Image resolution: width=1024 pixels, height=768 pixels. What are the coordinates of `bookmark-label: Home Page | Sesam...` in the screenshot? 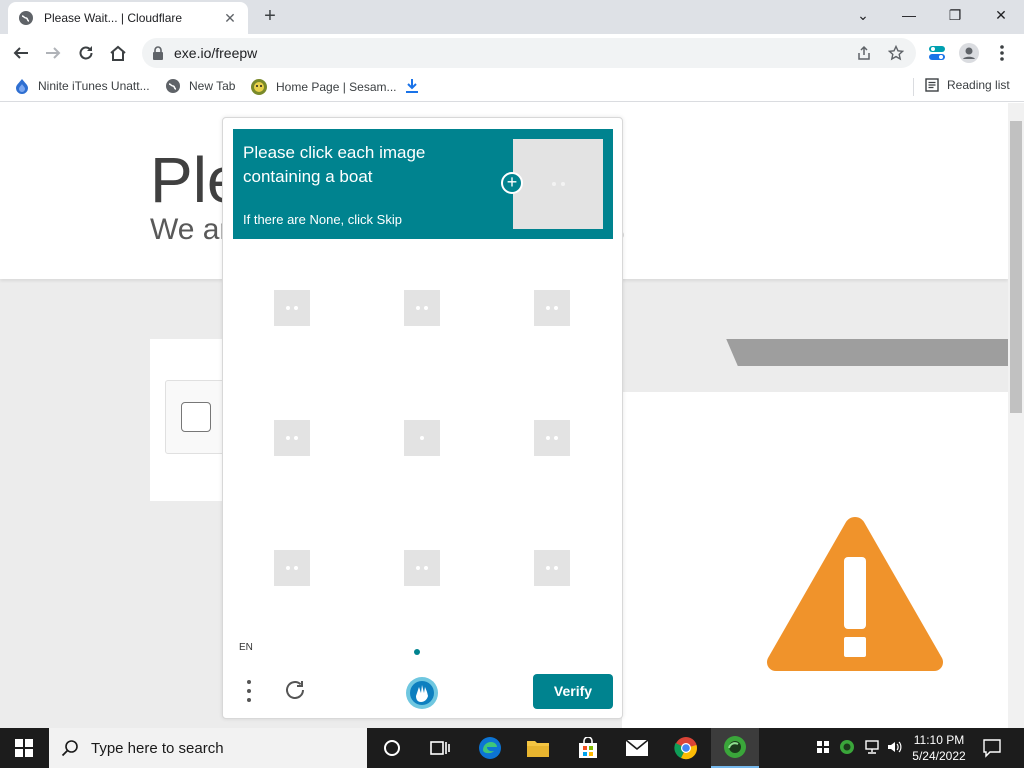 It's located at (336, 87).